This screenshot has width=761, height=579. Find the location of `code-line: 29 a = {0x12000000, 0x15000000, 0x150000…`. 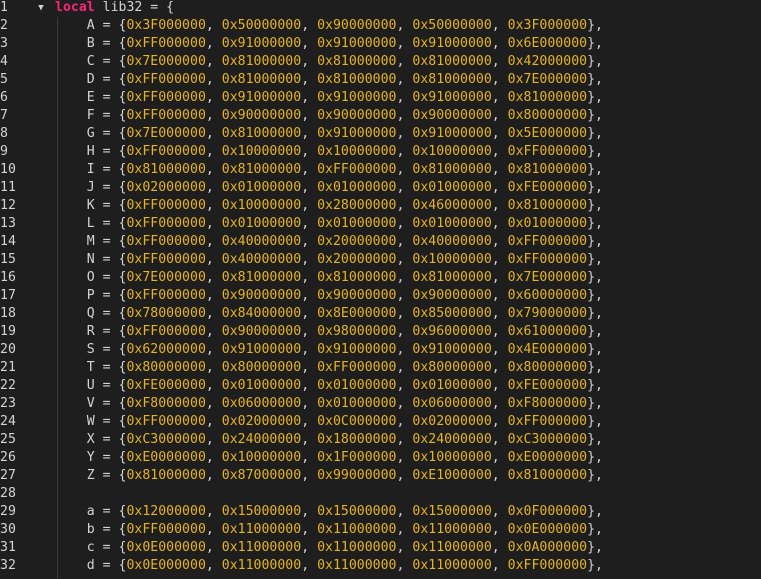

code-line: 29 a = {0x12000000, 0x15000000, 0x150000… is located at coordinates (380, 512).